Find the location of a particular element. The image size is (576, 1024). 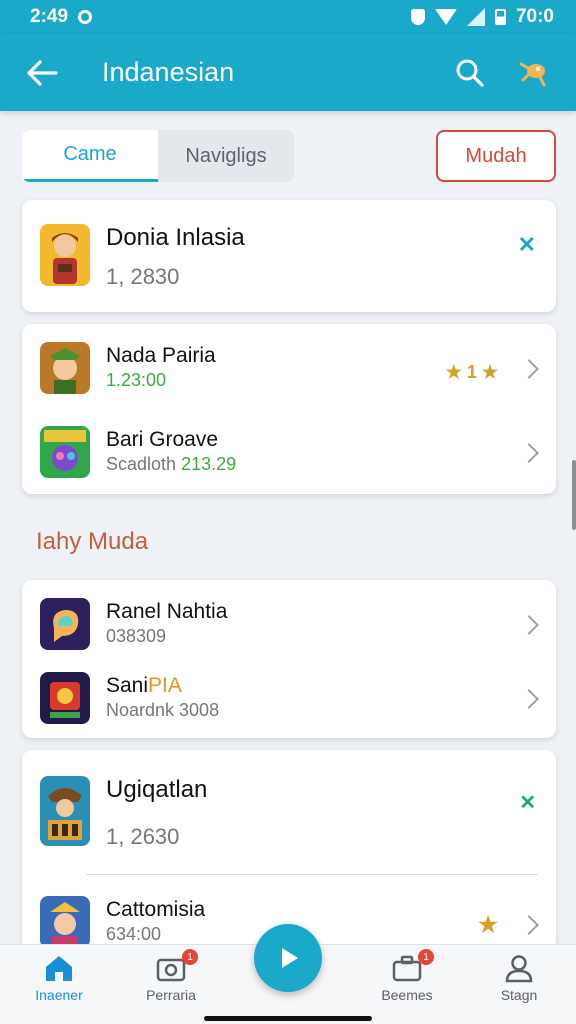

list-item: SaniPIA Noardnk 3008 is located at coordinates (289, 699).